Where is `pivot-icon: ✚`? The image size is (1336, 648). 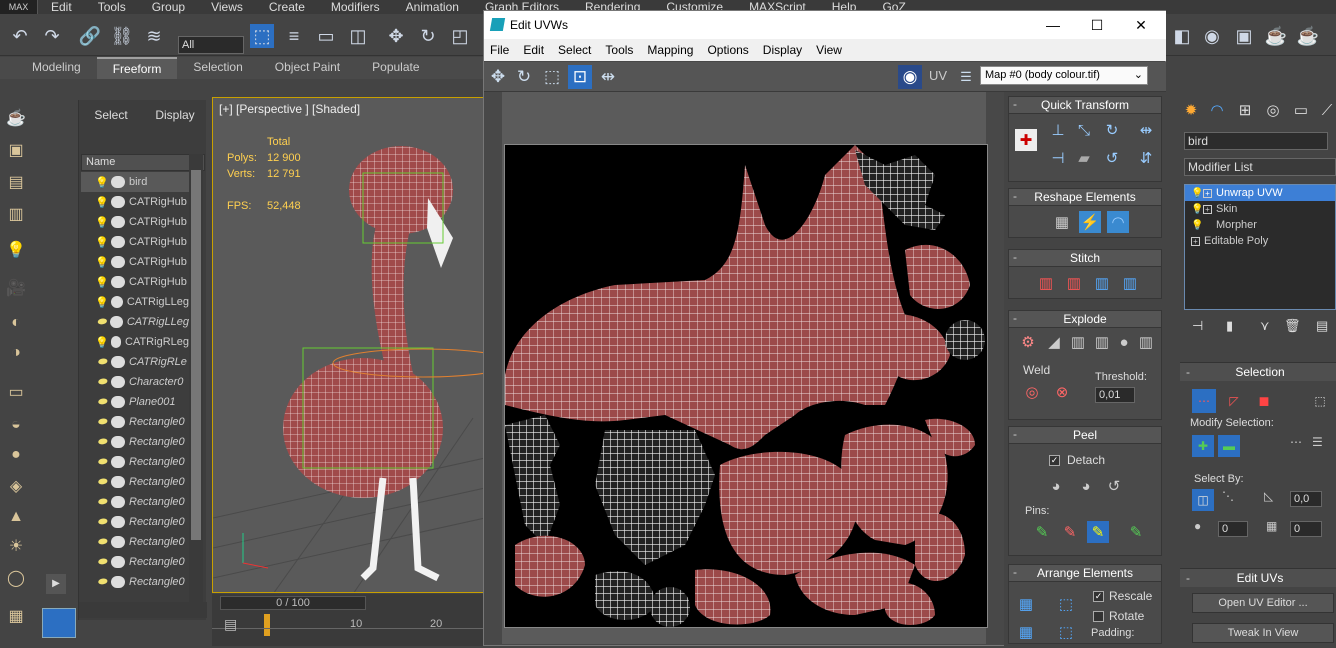 pivot-icon: ✚ is located at coordinates (1026, 140).